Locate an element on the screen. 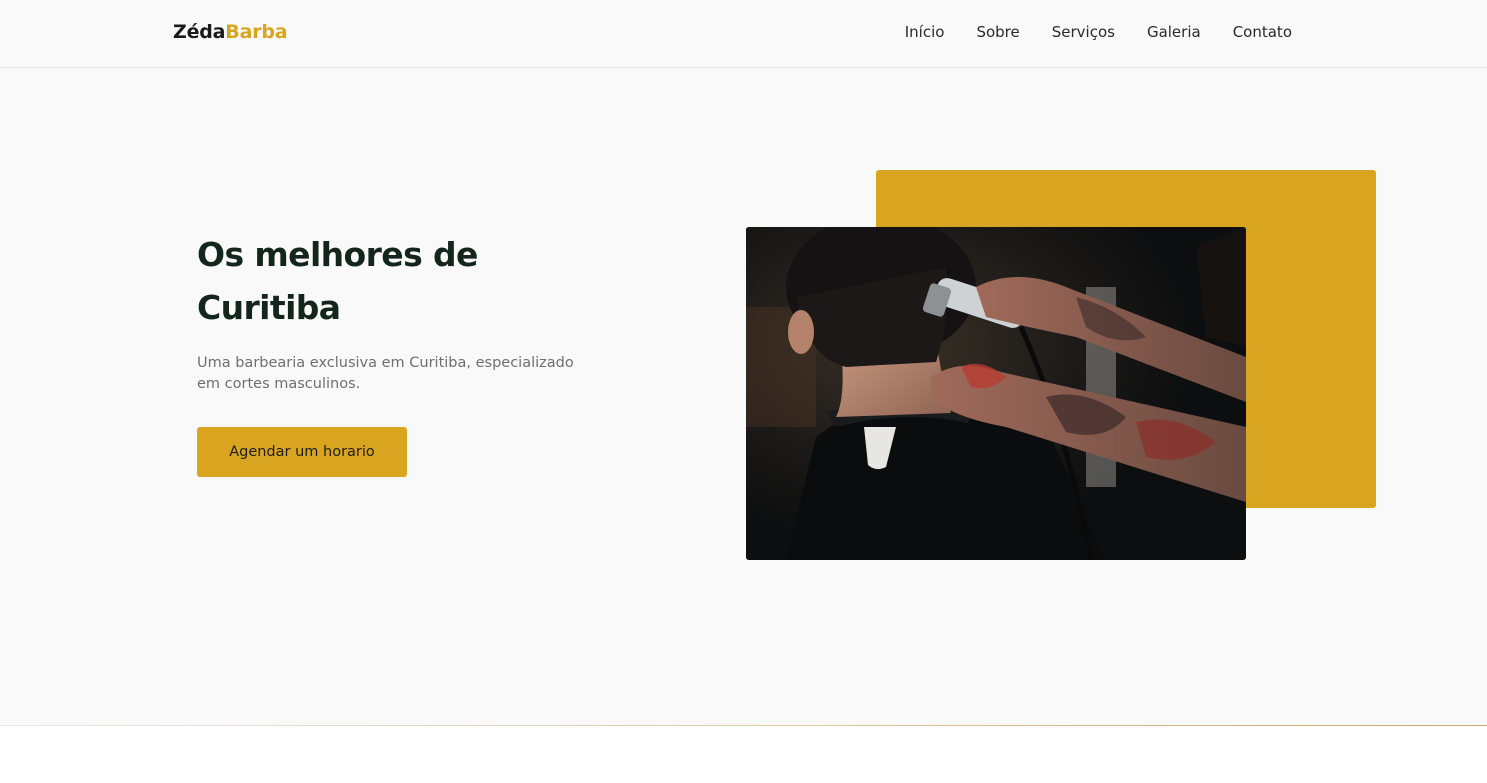 The height and width of the screenshot is (783, 1487). hero-title-line-2: Curitiba is located at coordinates (269, 307).